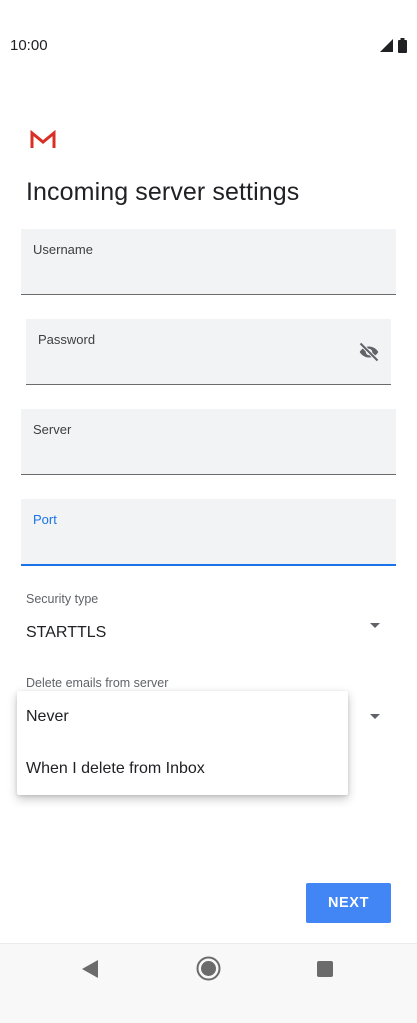 This screenshot has width=417, height=1023. Describe the element at coordinates (348, 903) in the screenshot. I see `next-button: NEXT` at that location.